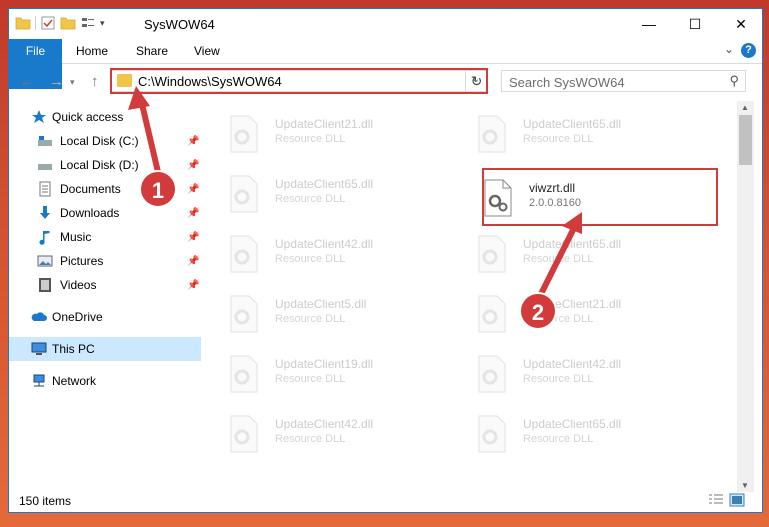 The width and height of the screenshot is (769, 527). I want to click on nav-item-label: Local Disk (D:), so click(99, 165).